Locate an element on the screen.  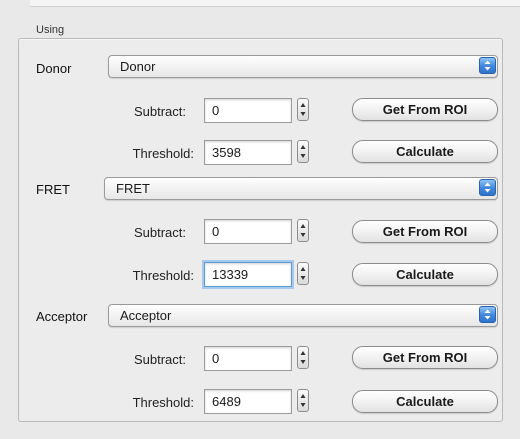
donor-subtract-value: 0 is located at coordinates (216, 110).